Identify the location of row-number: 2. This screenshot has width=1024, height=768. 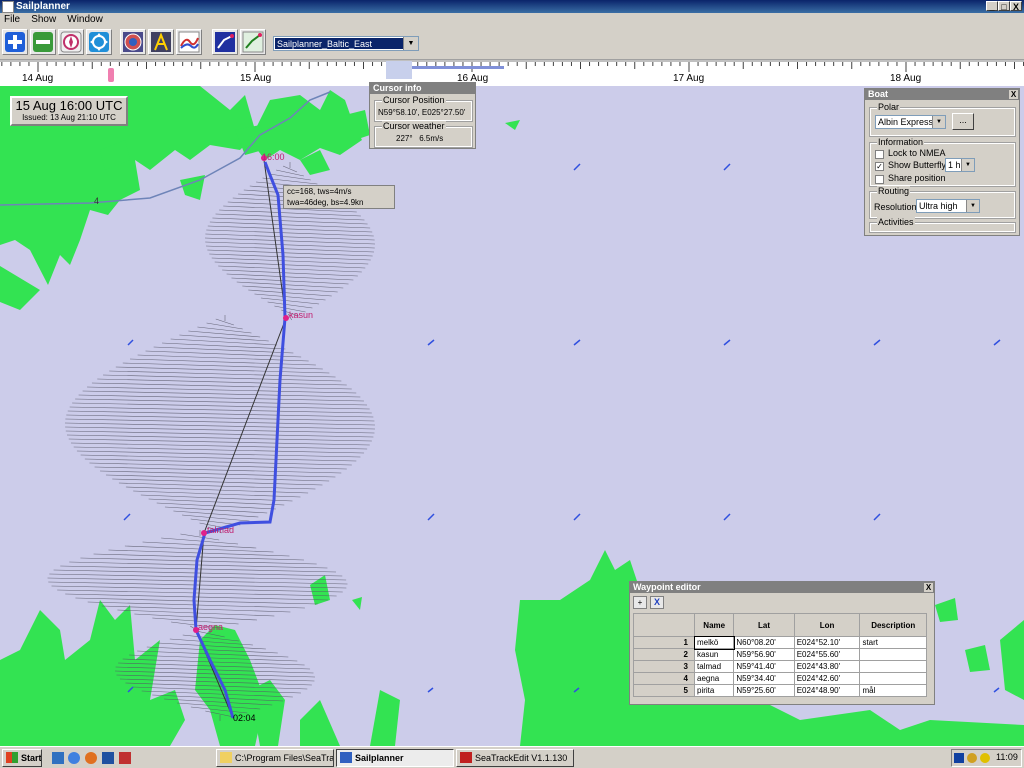
(664, 654).